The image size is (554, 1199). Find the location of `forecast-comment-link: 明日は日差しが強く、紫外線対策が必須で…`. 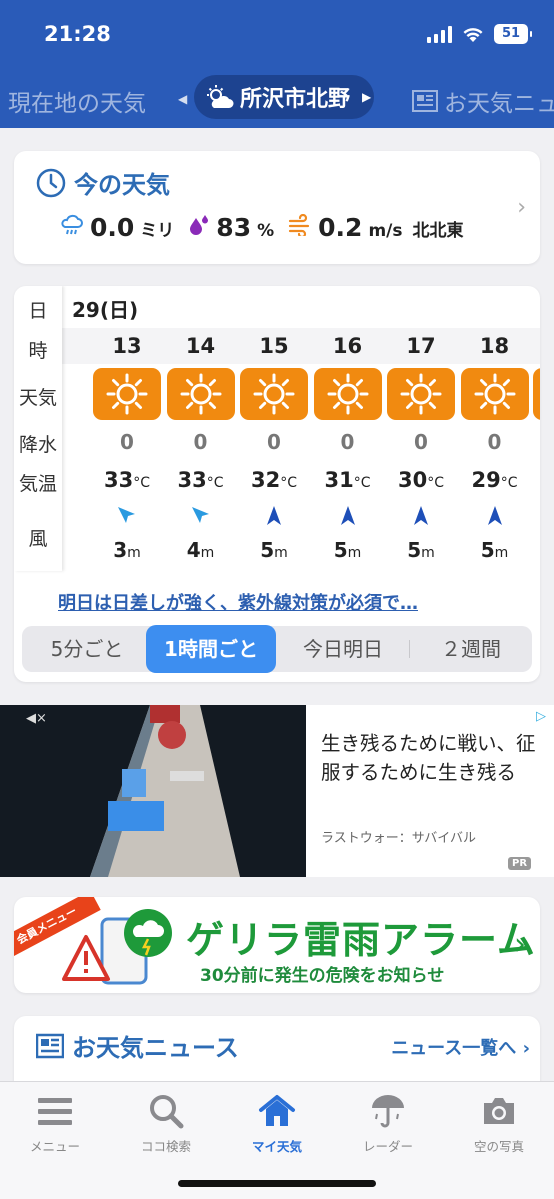

forecast-comment-link: 明日は日差しが強く、紫外線対策が必須で… is located at coordinates (238, 602).